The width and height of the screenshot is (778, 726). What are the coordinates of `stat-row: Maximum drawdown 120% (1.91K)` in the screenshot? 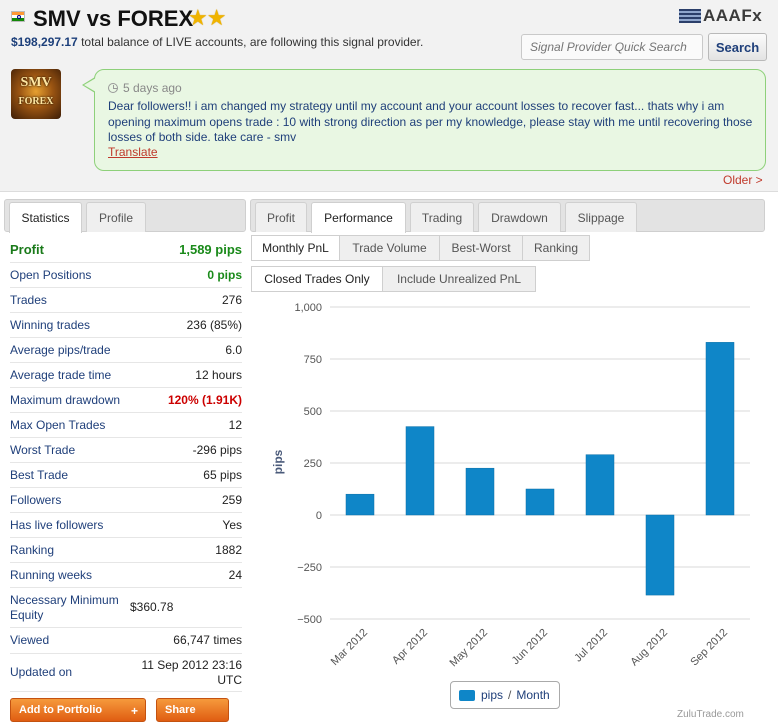 It's located at (126, 400).